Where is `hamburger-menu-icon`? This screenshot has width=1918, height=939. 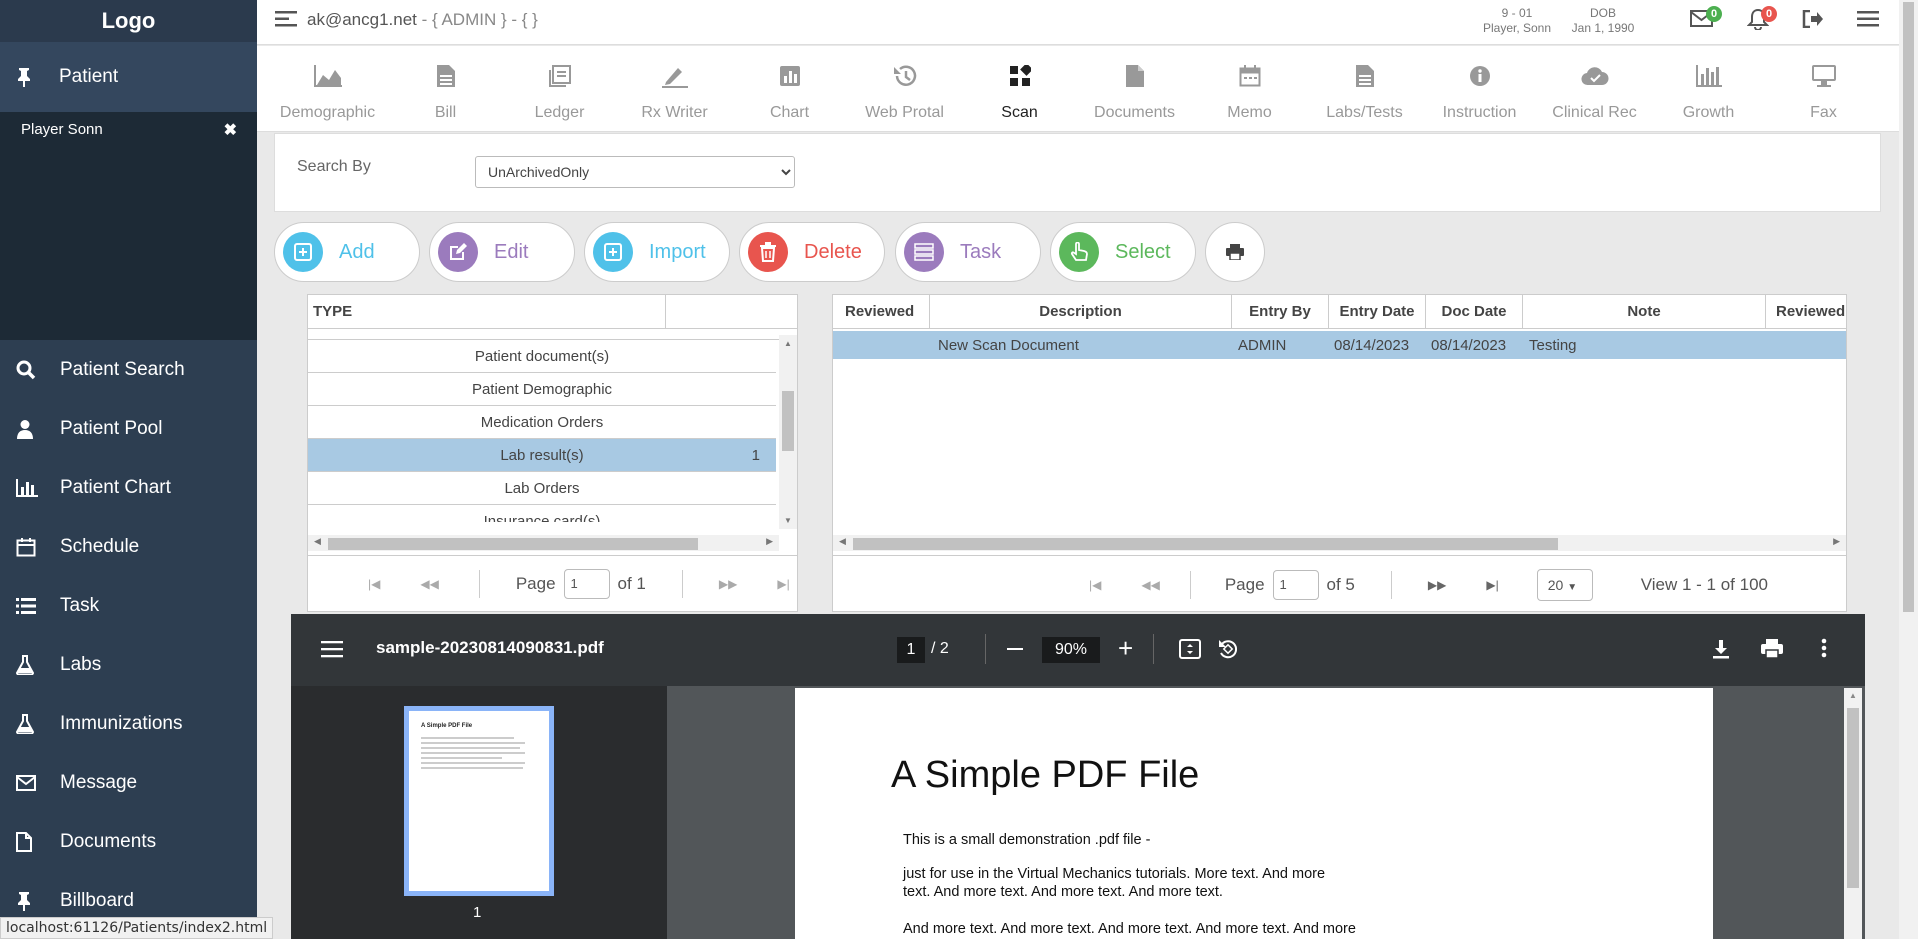 hamburger-menu-icon is located at coordinates (286, 19).